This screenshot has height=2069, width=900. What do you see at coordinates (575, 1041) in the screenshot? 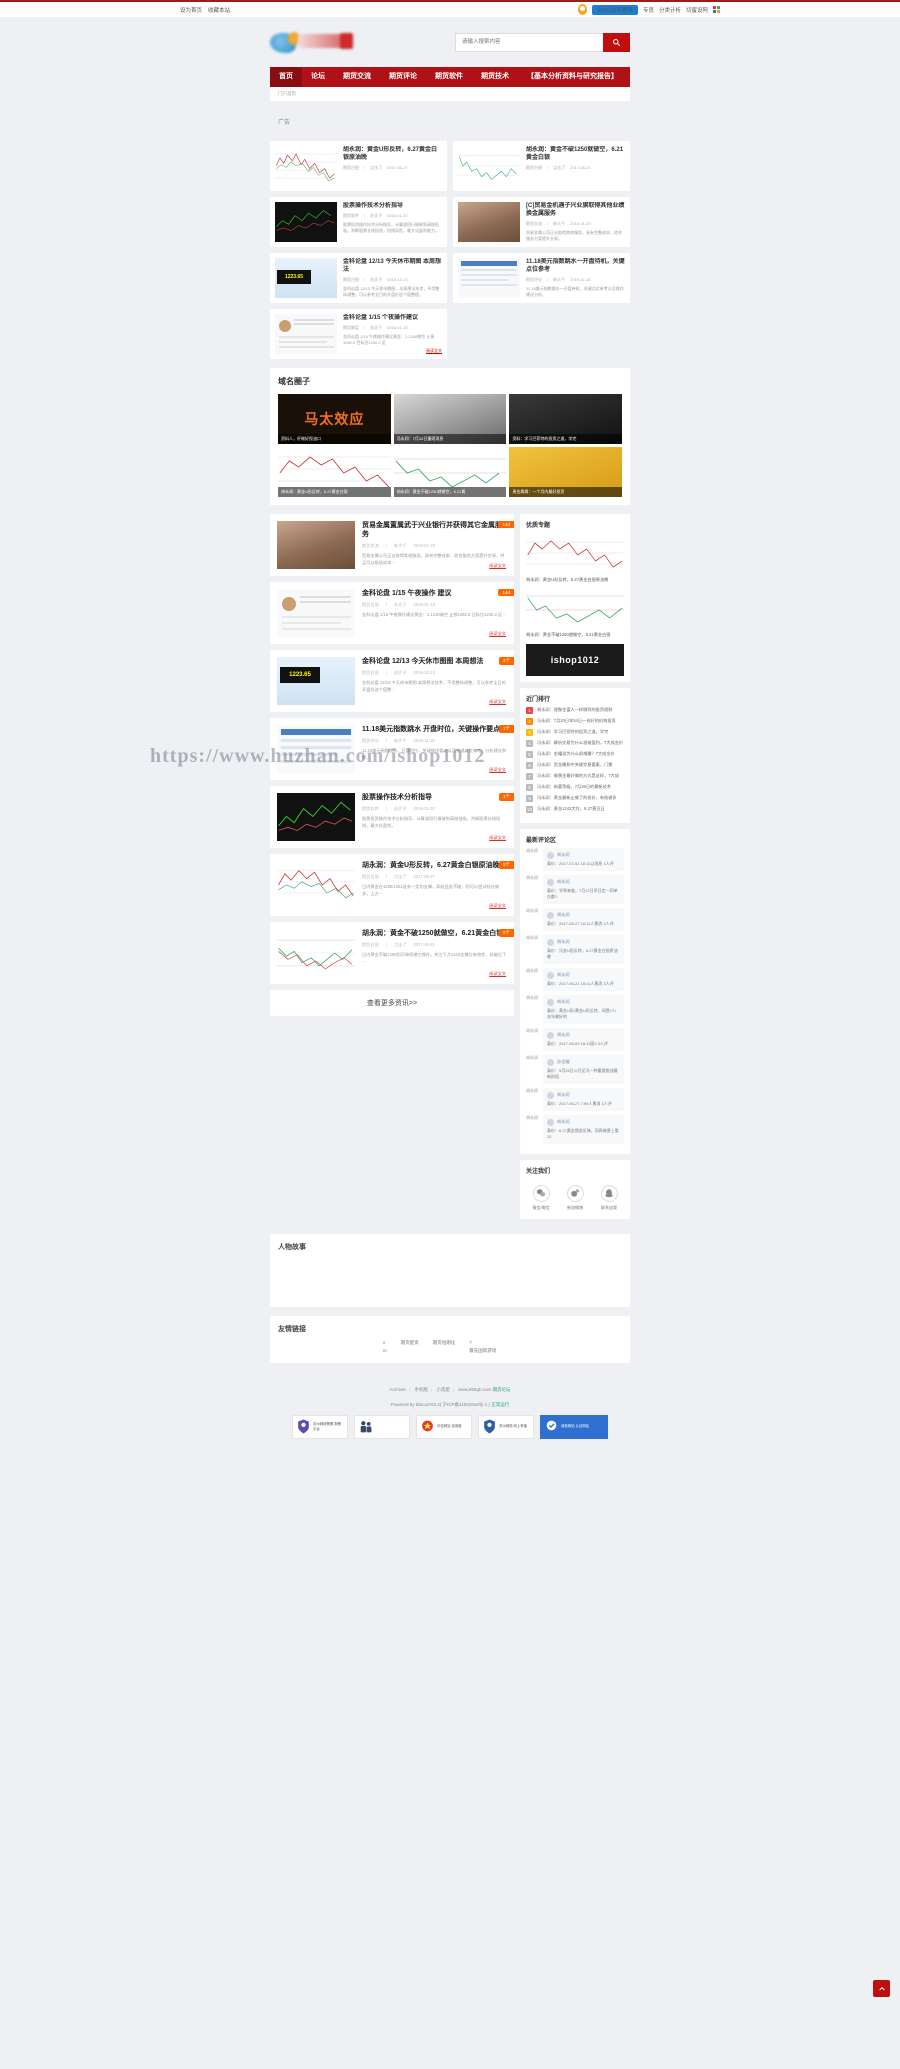
I see `comment-row: 胡永润 胡永润 泰价：2017-06-09 18:11面3 3人评` at bounding box center [575, 1041].